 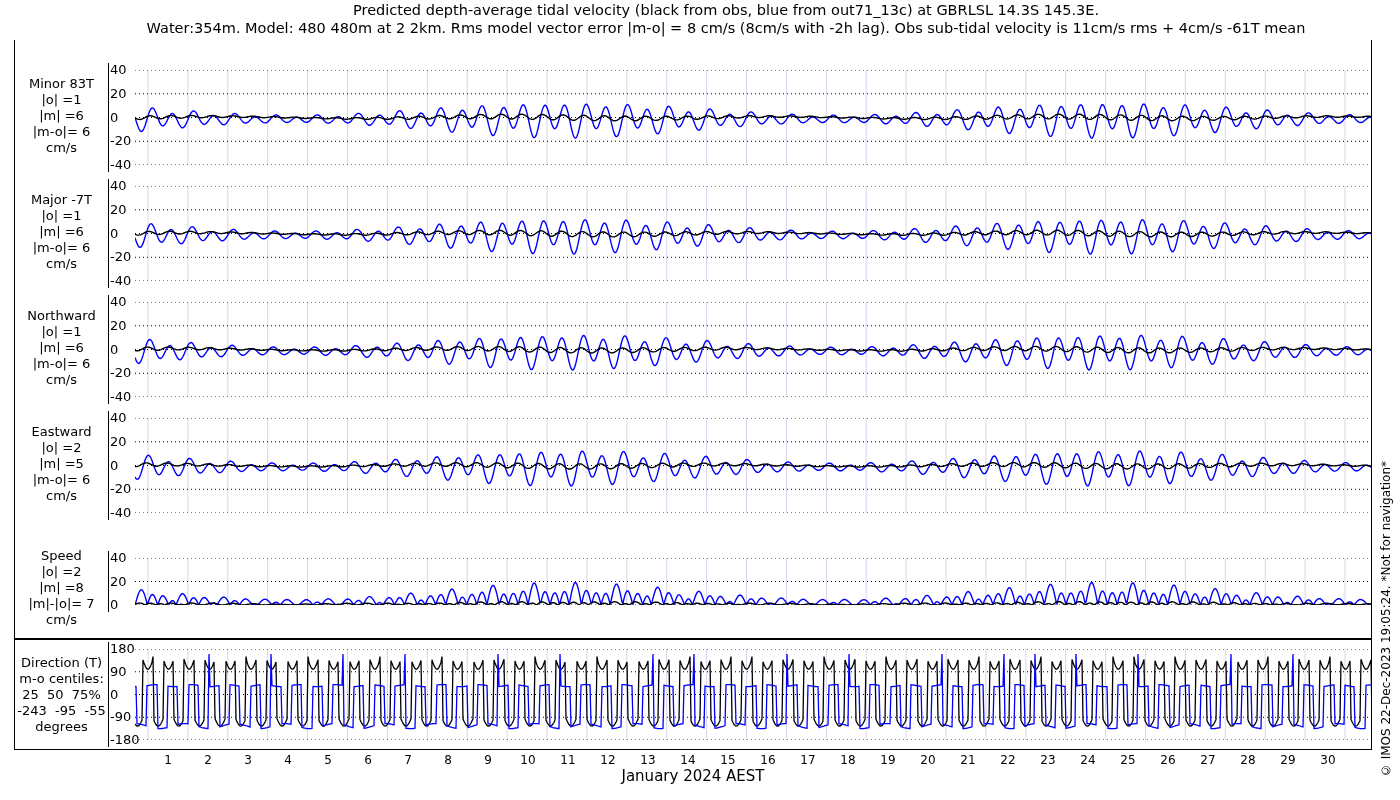 What do you see at coordinates (125, 740) in the screenshot?
I see `tick-label: -180` at bounding box center [125, 740].